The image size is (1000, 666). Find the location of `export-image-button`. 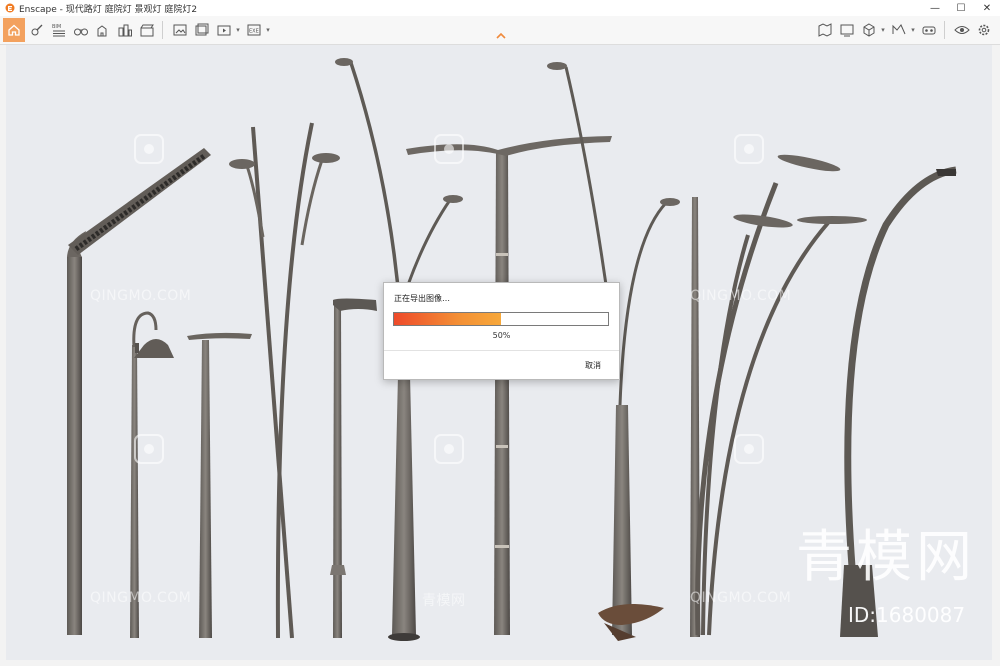

export-image-button is located at coordinates (180, 30).